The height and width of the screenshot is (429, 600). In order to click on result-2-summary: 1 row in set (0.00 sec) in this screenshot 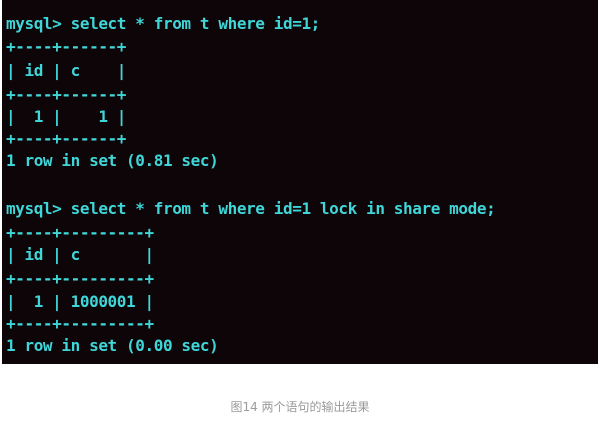, I will do `click(112, 345)`.